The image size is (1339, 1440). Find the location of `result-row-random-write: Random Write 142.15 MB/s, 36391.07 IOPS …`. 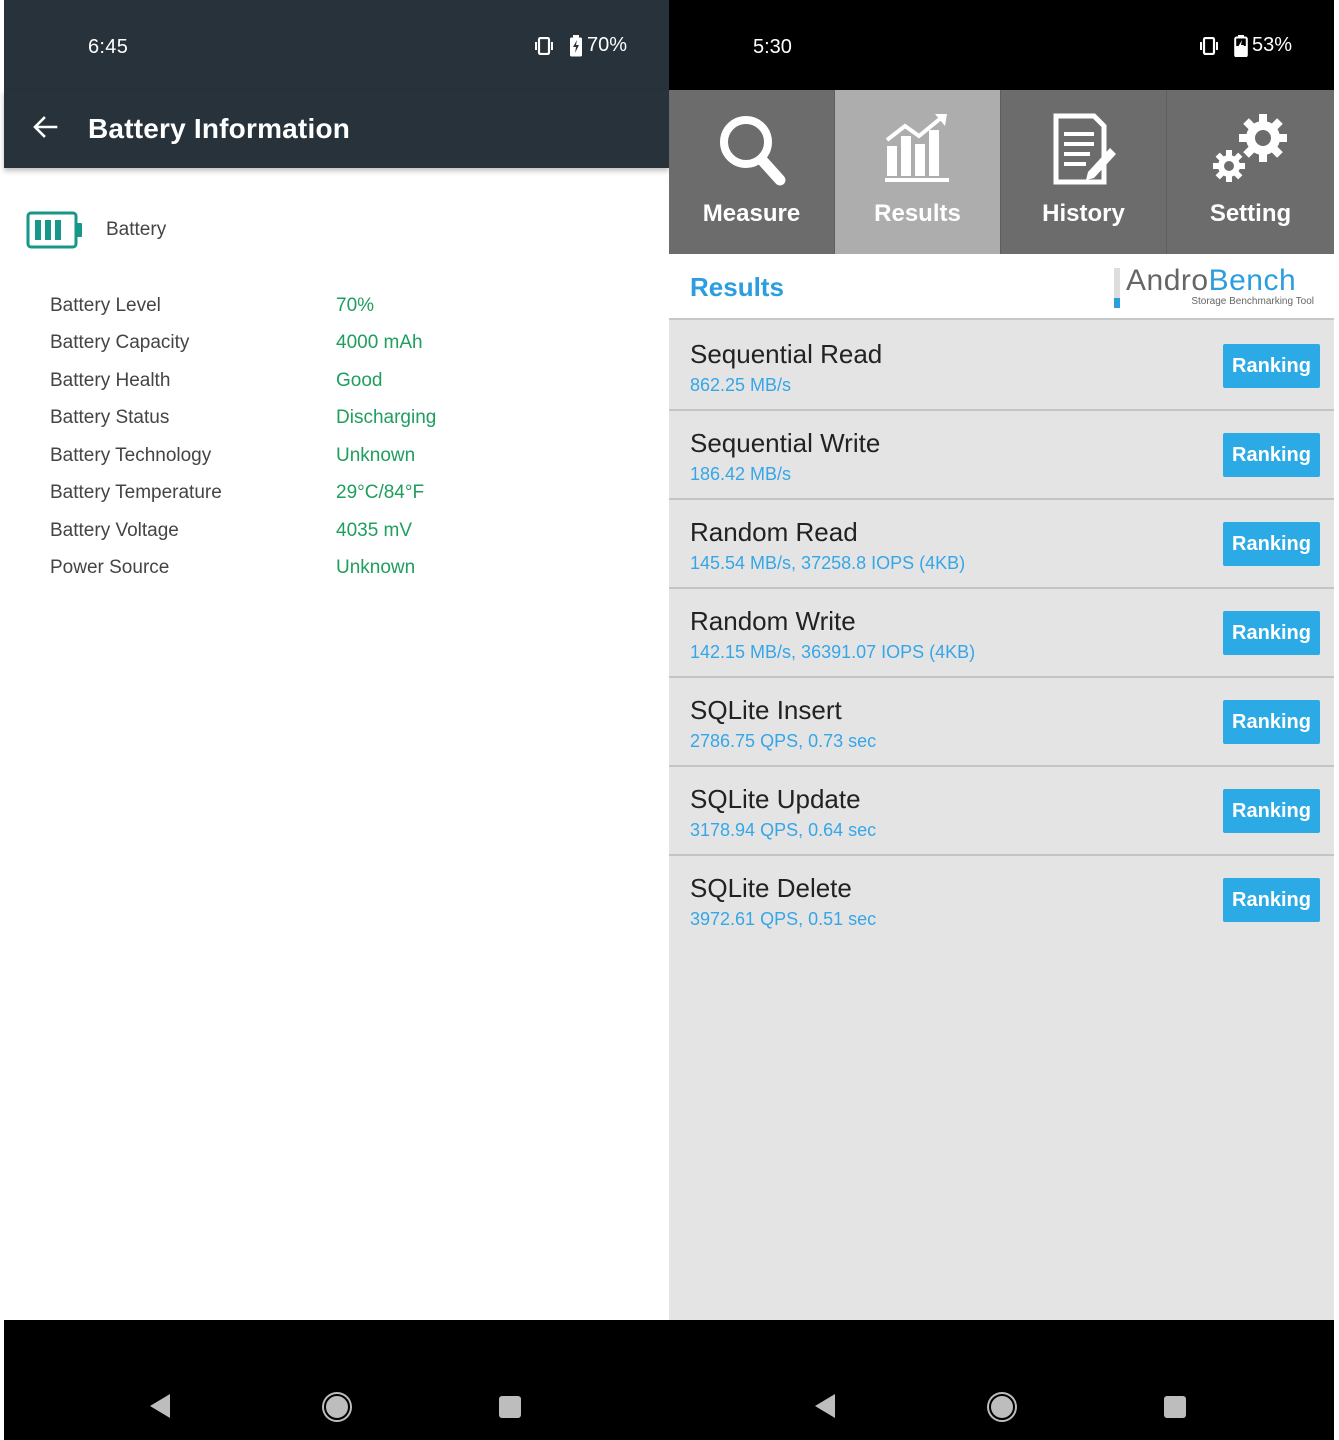

result-row-random-write: Random Write 142.15 MB/s, 36391.07 IOPS … is located at coordinates (1001, 633).